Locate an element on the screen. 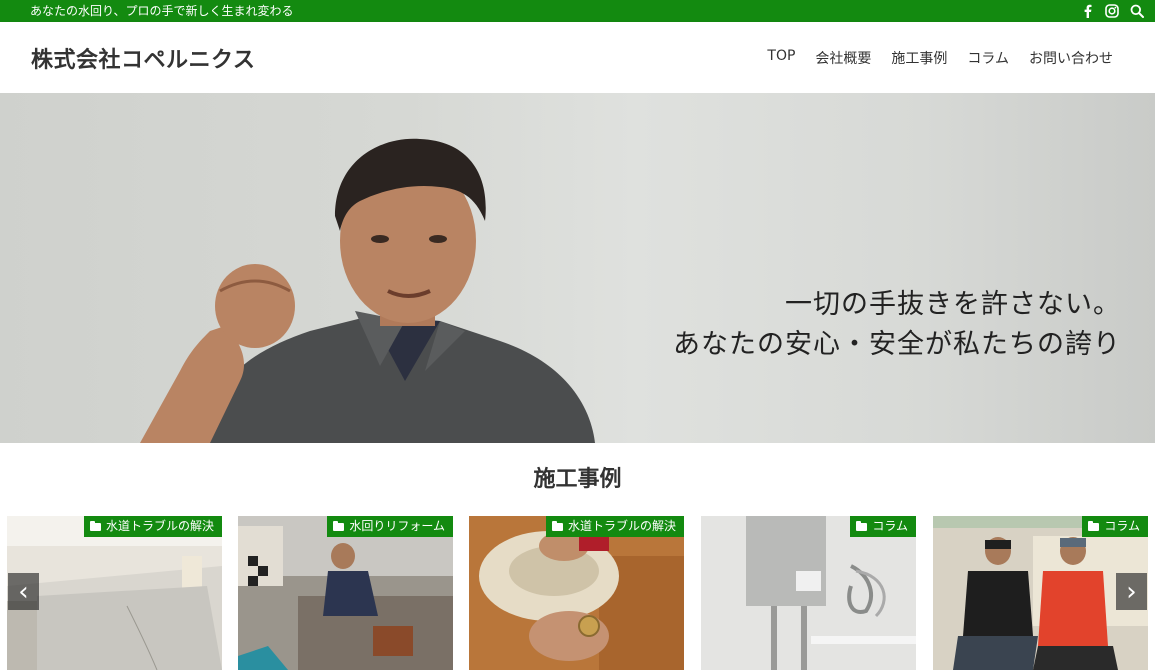  works-section-title: 施工事例 is located at coordinates (577, 479).